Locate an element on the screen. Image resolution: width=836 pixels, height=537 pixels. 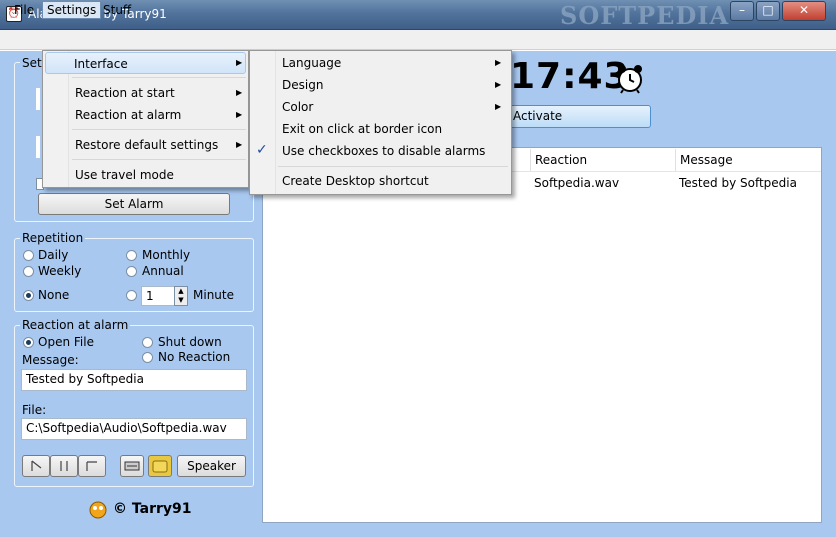
label-weekly: Weekly is located at coordinates (60, 271).